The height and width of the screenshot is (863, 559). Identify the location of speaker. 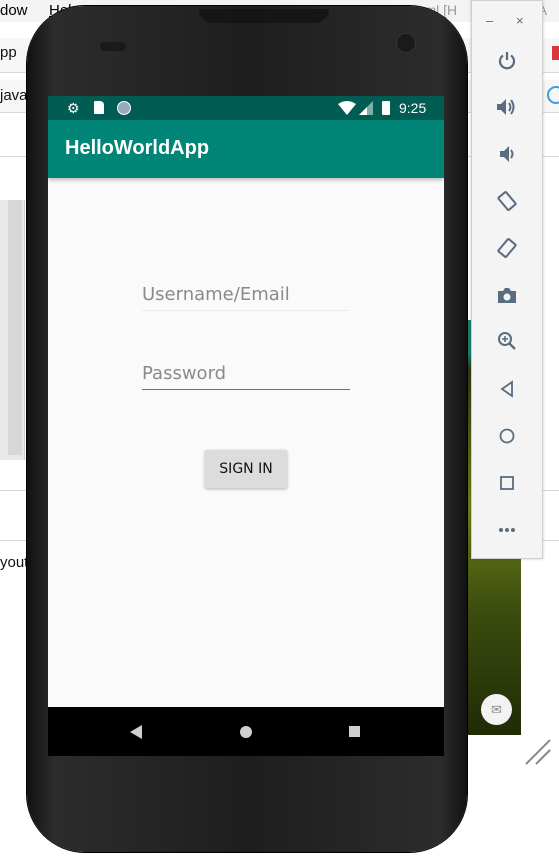
(264, 16).